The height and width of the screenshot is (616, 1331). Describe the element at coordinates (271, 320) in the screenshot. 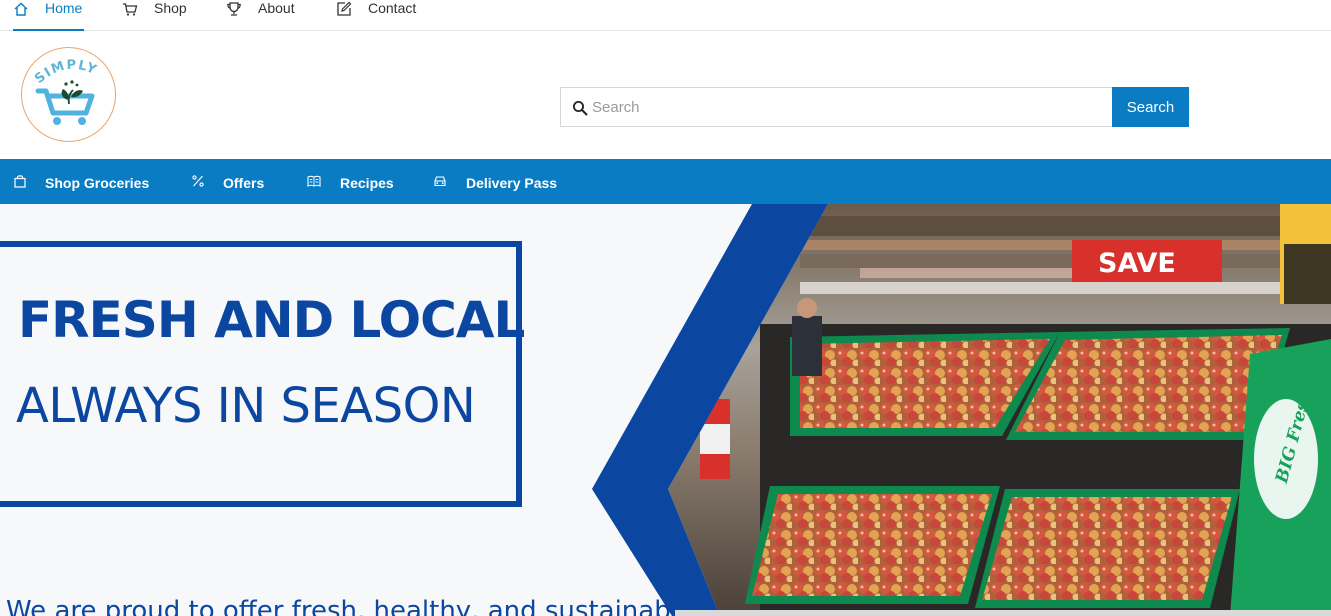

I see `hero-headline: FRESH AND LOCAL` at that location.